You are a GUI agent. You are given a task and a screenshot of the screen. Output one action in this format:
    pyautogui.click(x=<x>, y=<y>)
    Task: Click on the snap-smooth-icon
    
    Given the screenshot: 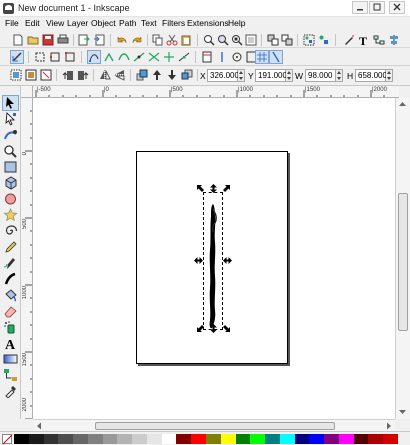 What is the action you would take?
    pyautogui.click(x=124, y=57)
    